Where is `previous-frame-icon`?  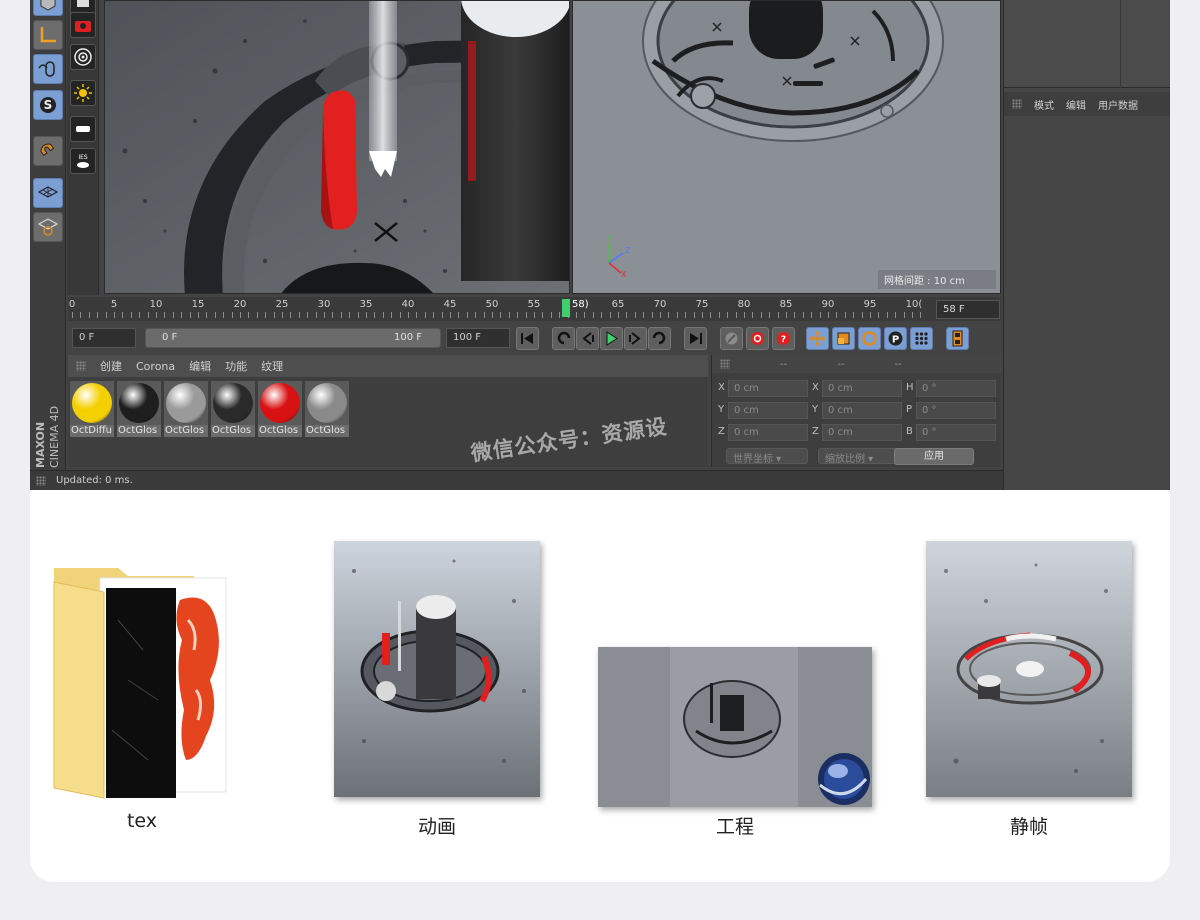
previous-frame-icon is located at coordinates (587, 338).